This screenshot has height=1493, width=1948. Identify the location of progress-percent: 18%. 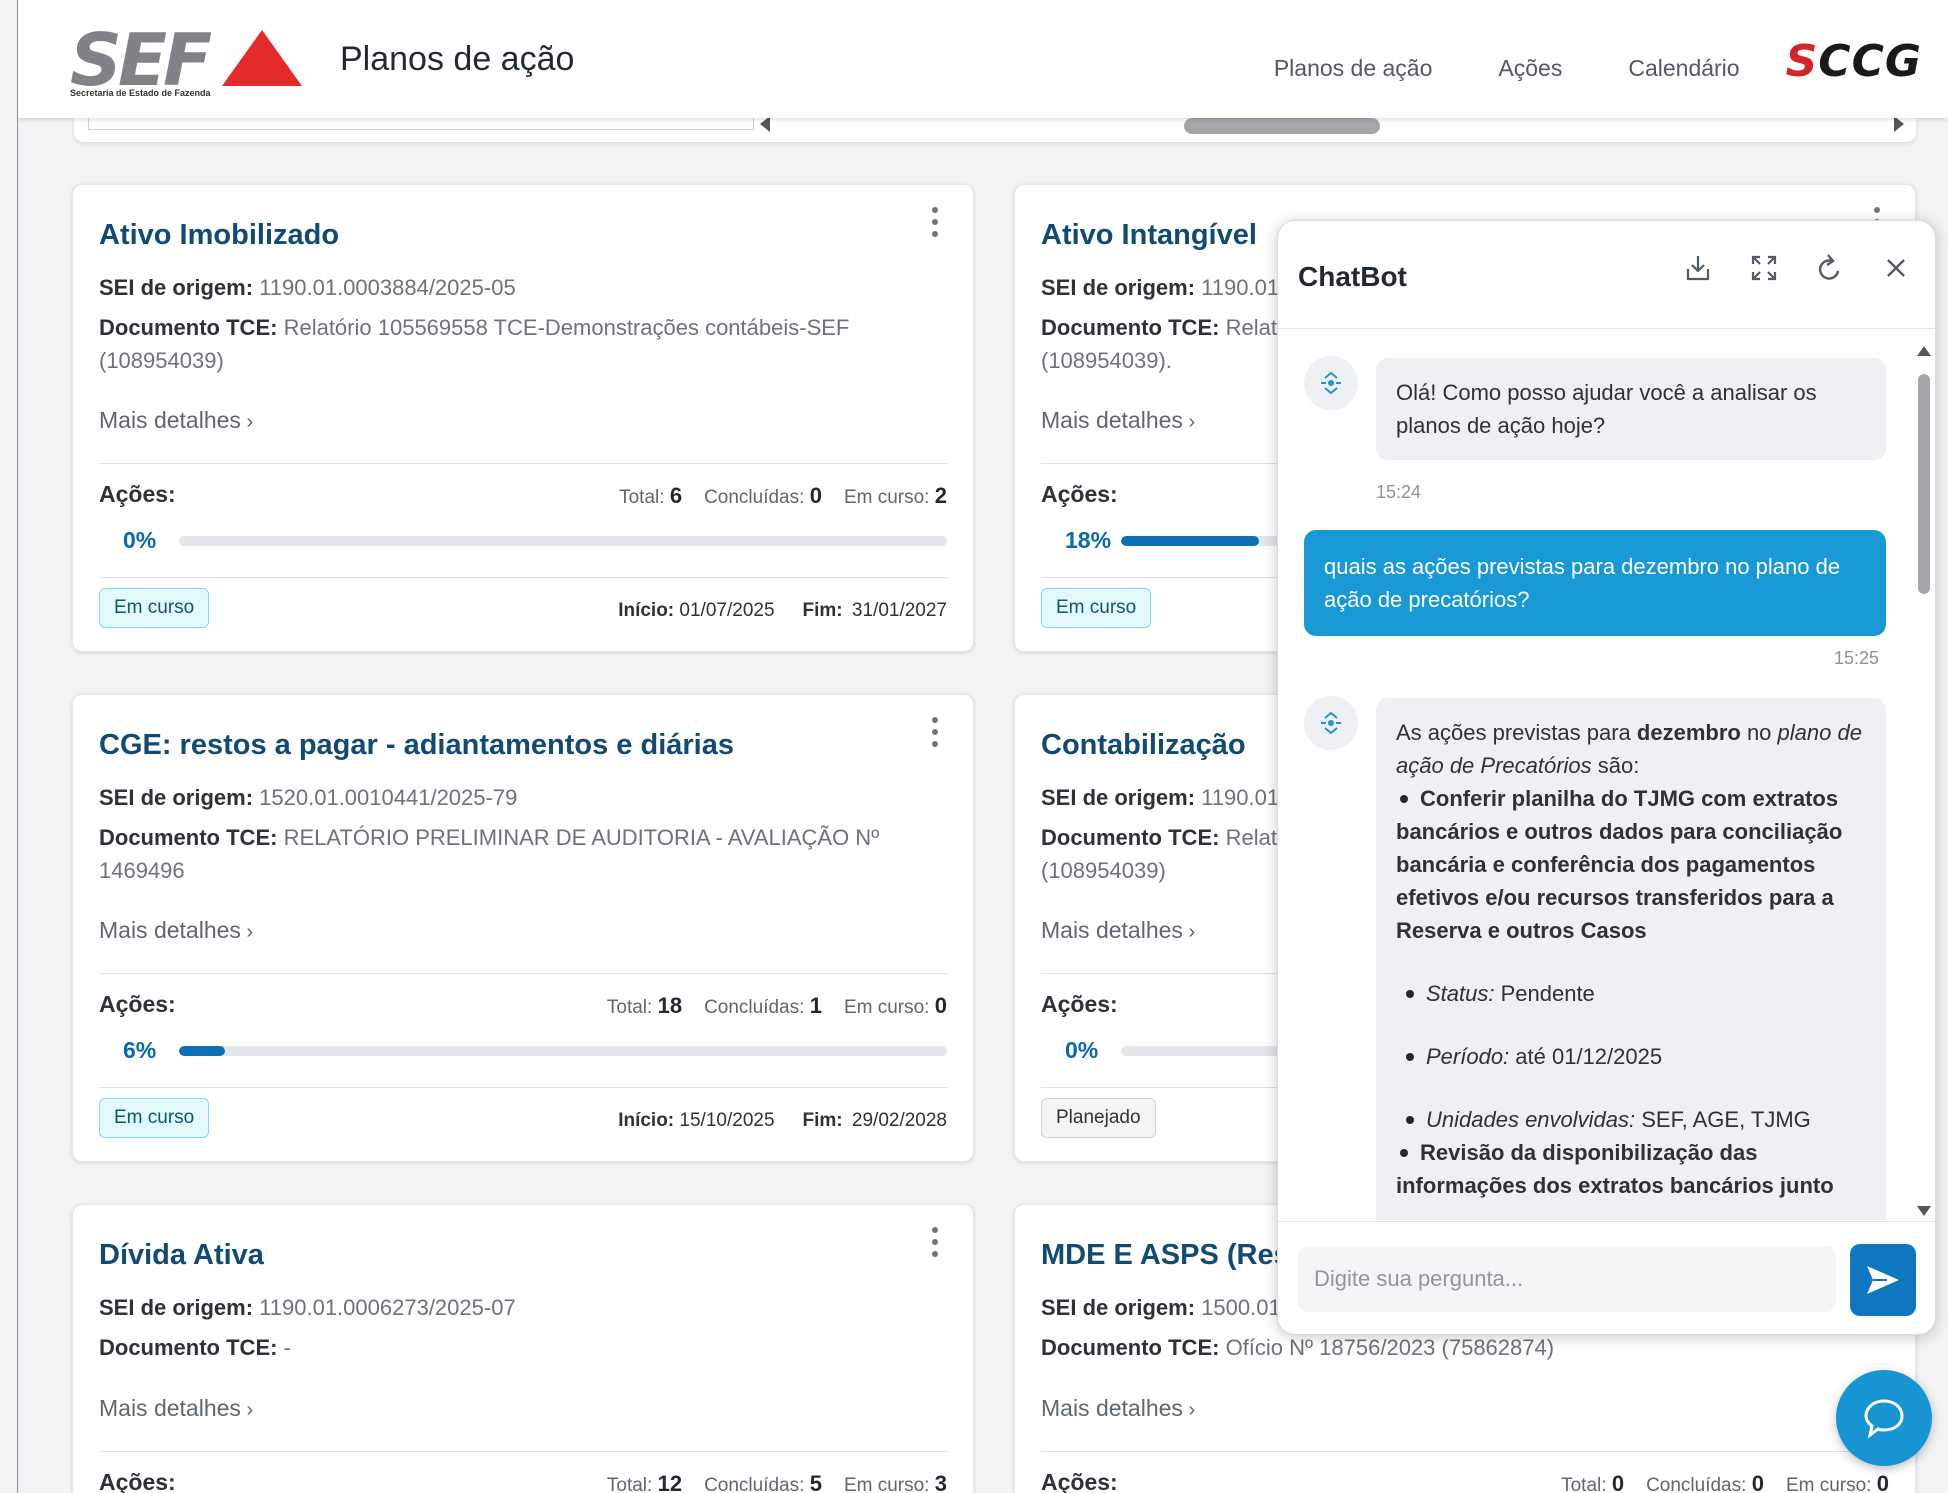
(1088, 540).